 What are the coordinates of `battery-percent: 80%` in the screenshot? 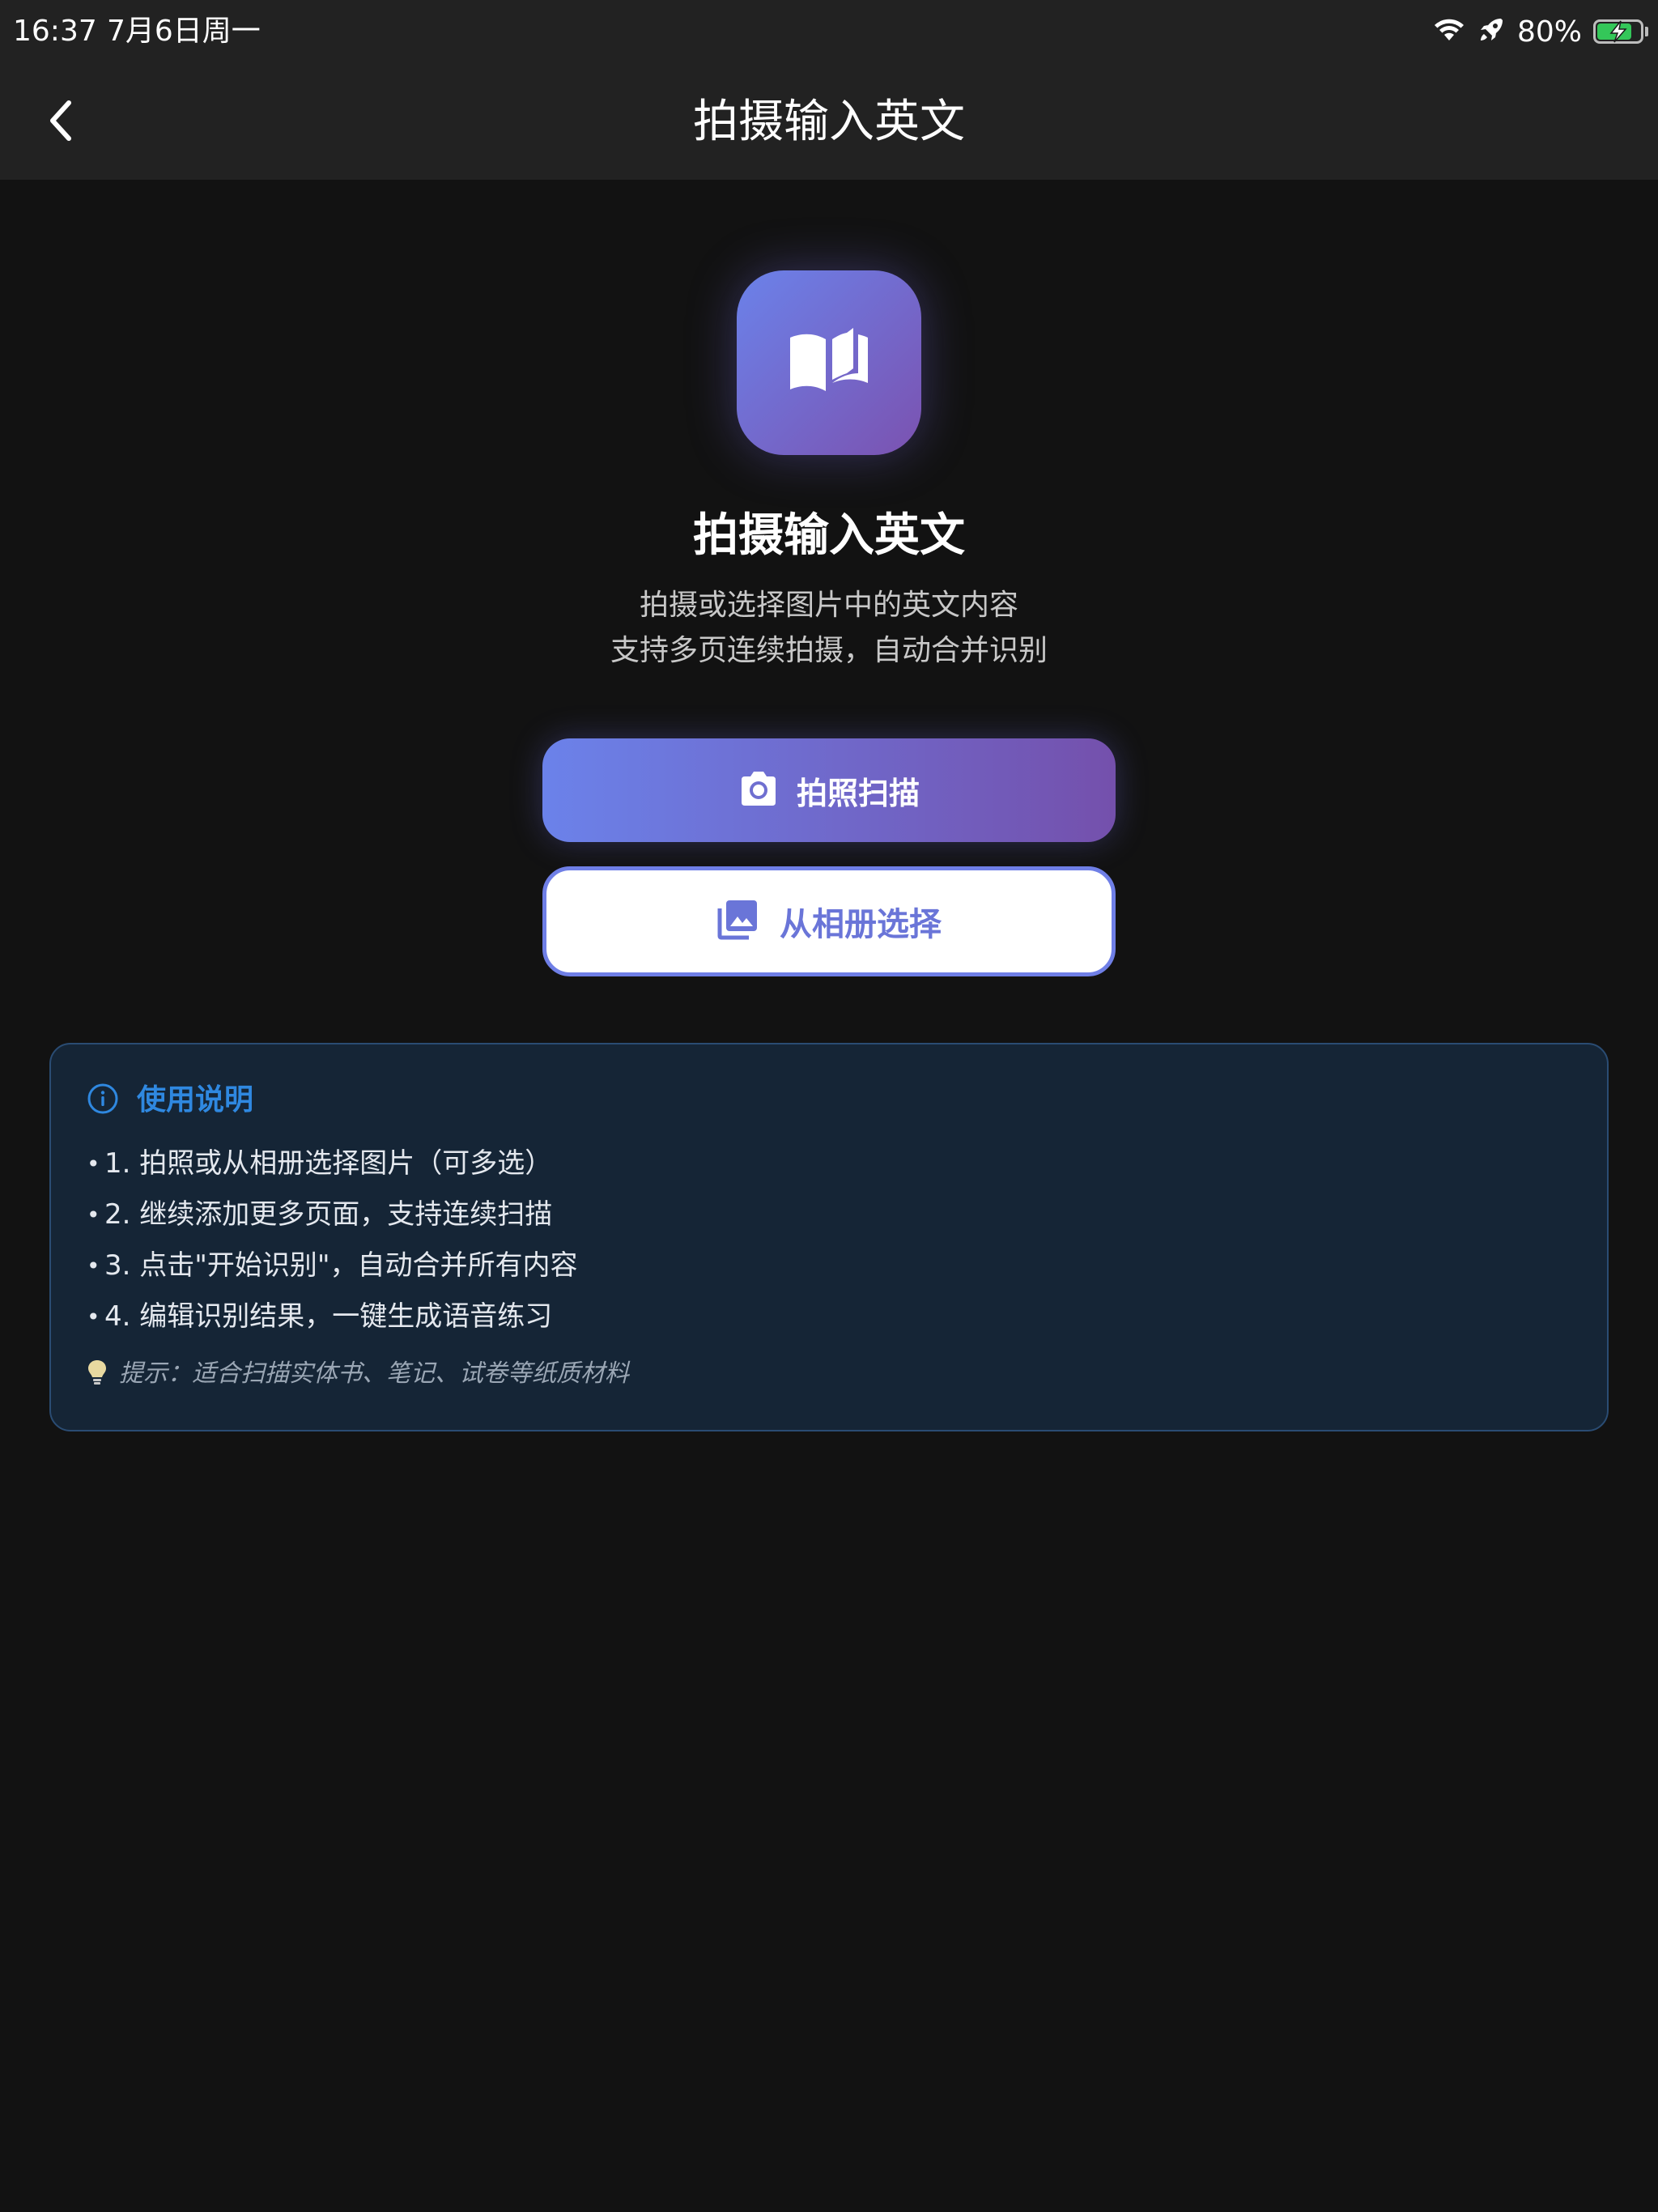 It's located at (1549, 32).